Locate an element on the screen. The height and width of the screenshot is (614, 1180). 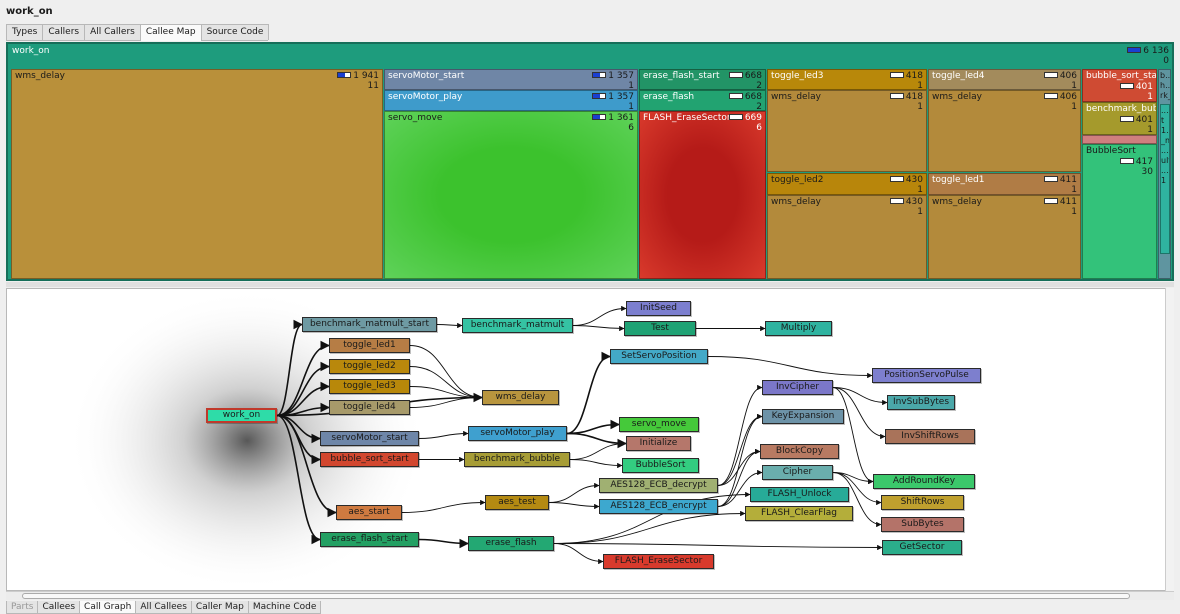
window-title: work_on is located at coordinates (29, 11).